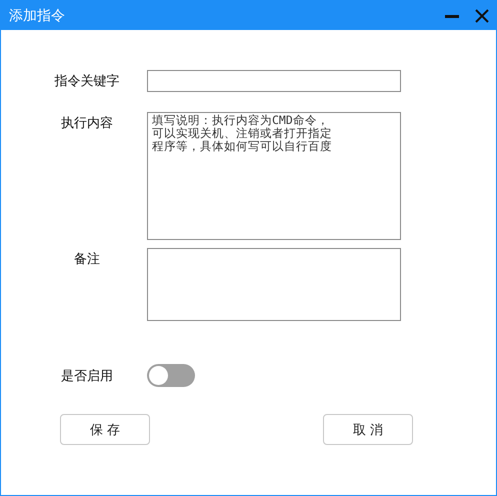 The image size is (497, 496). Describe the element at coordinates (274, 176) in the screenshot. I see `content-textarea: 填写说明：执行内容为CMD命令，可以实现关机、注销或者打开指定程序等，具体如何写可以自行百度` at that location.